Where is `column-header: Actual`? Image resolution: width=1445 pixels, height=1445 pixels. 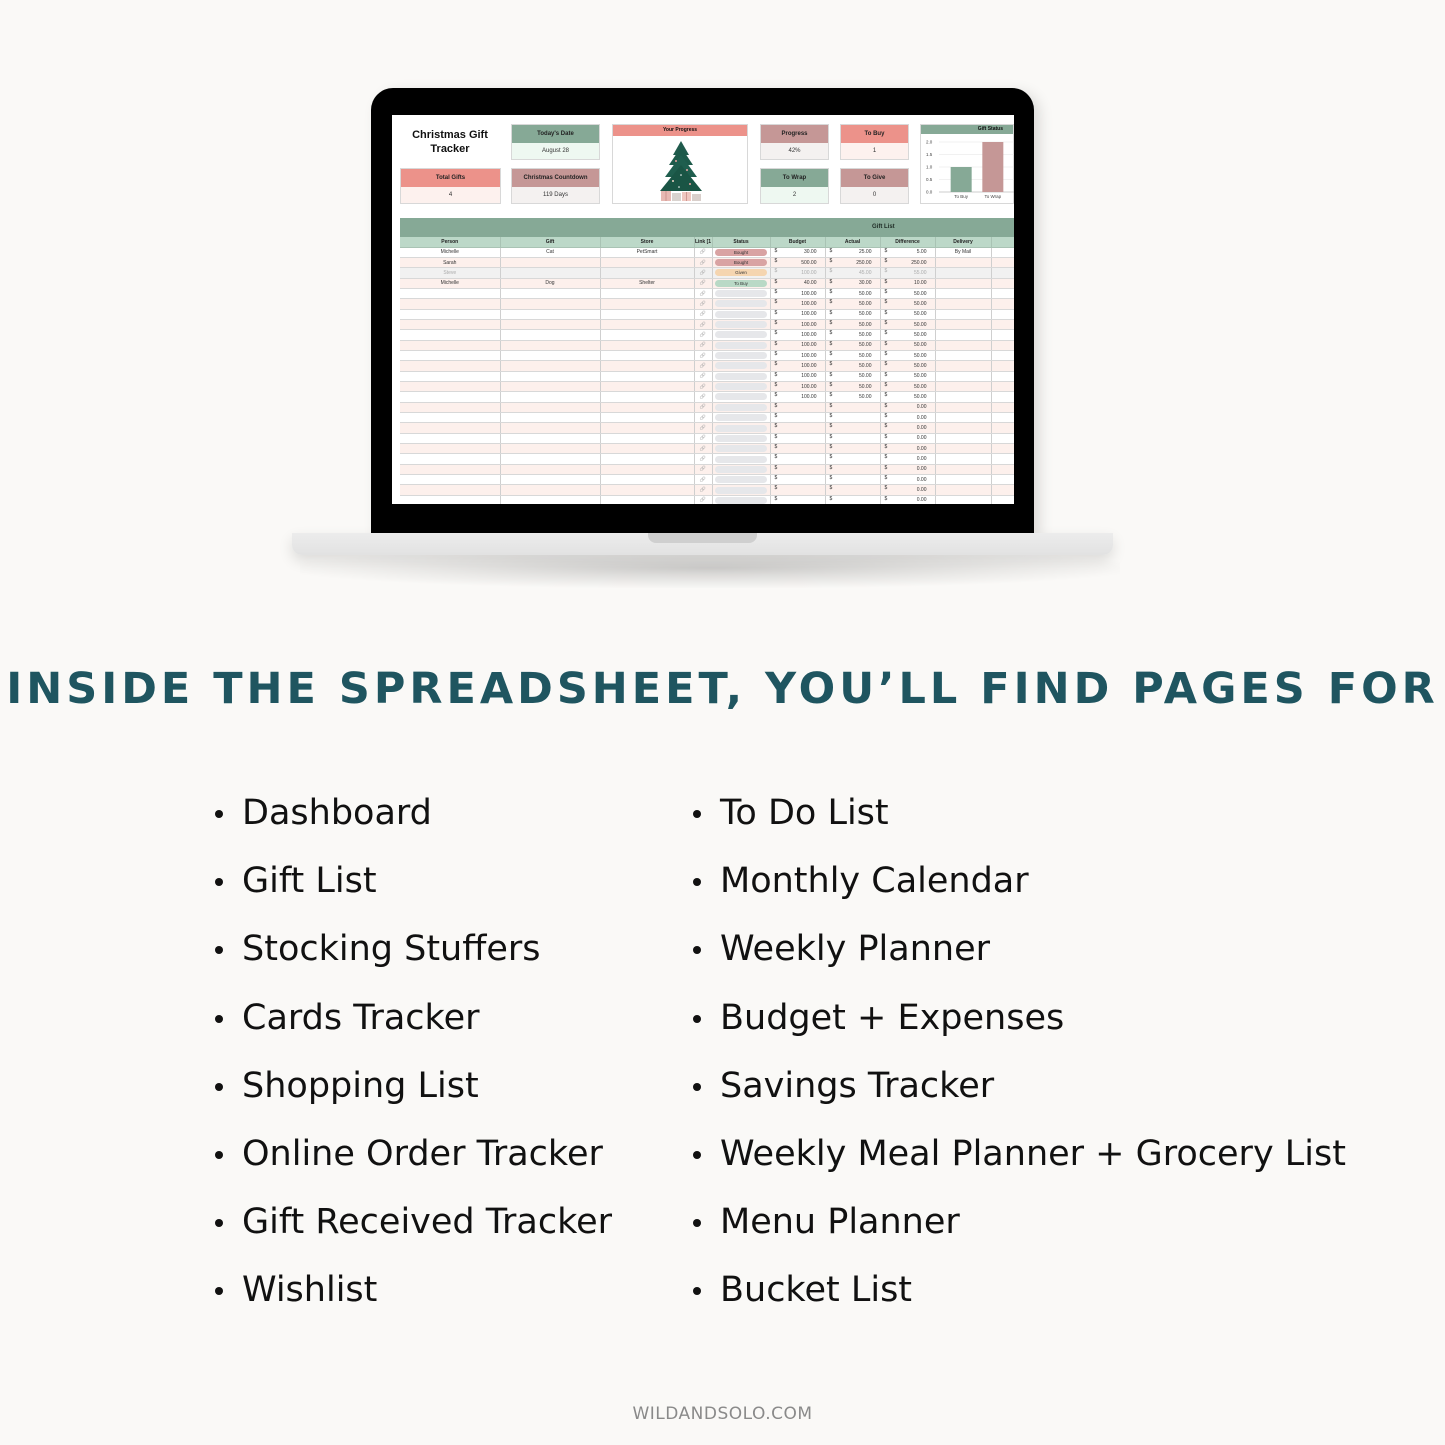 column-header: Actual is located at coordinates (853, 242).